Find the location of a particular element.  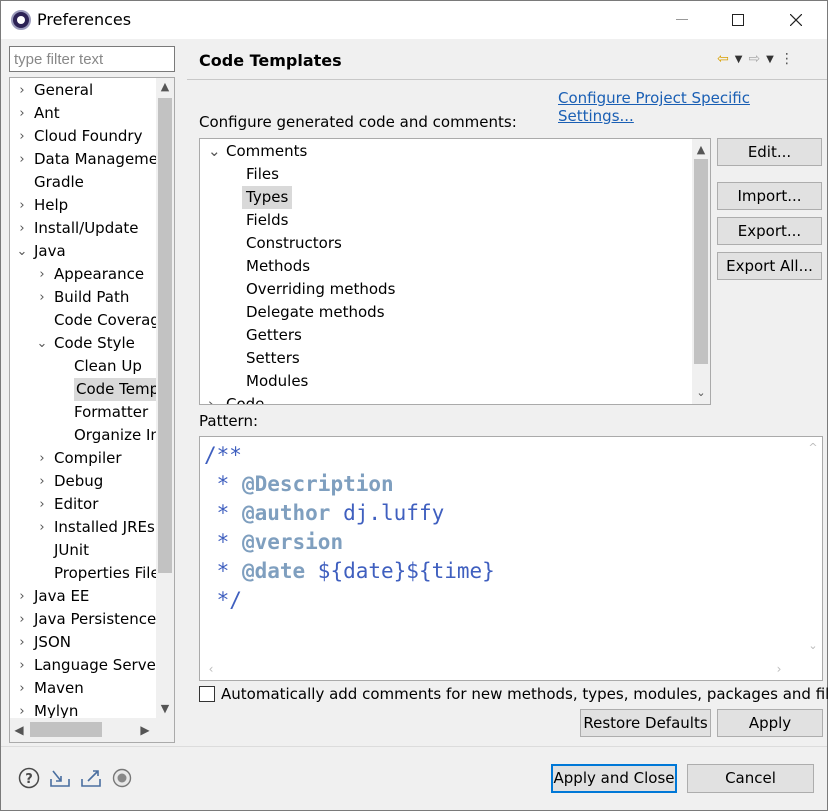

template-item: ⌄ Comments is located at coordinates (257, 151).